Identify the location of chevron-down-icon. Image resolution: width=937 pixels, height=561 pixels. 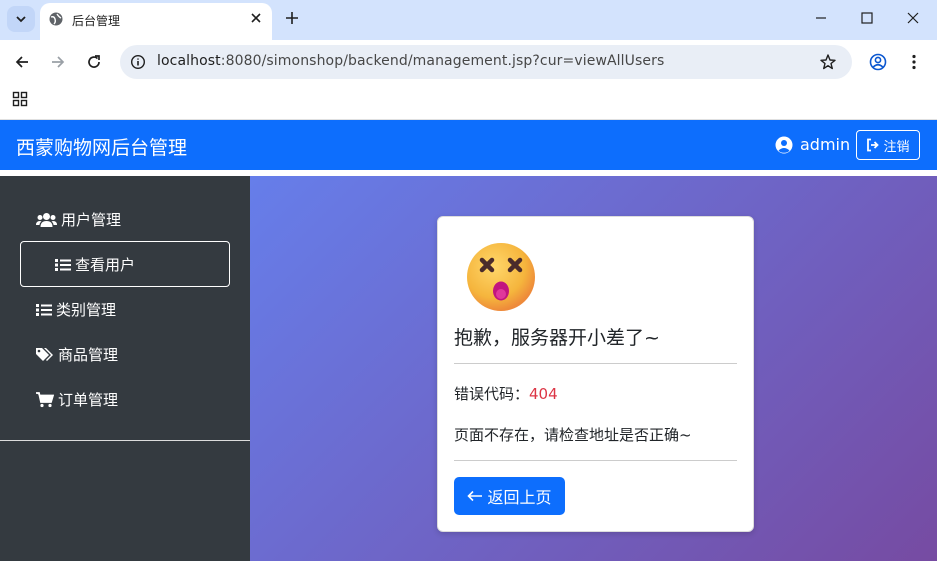
(21, 19).